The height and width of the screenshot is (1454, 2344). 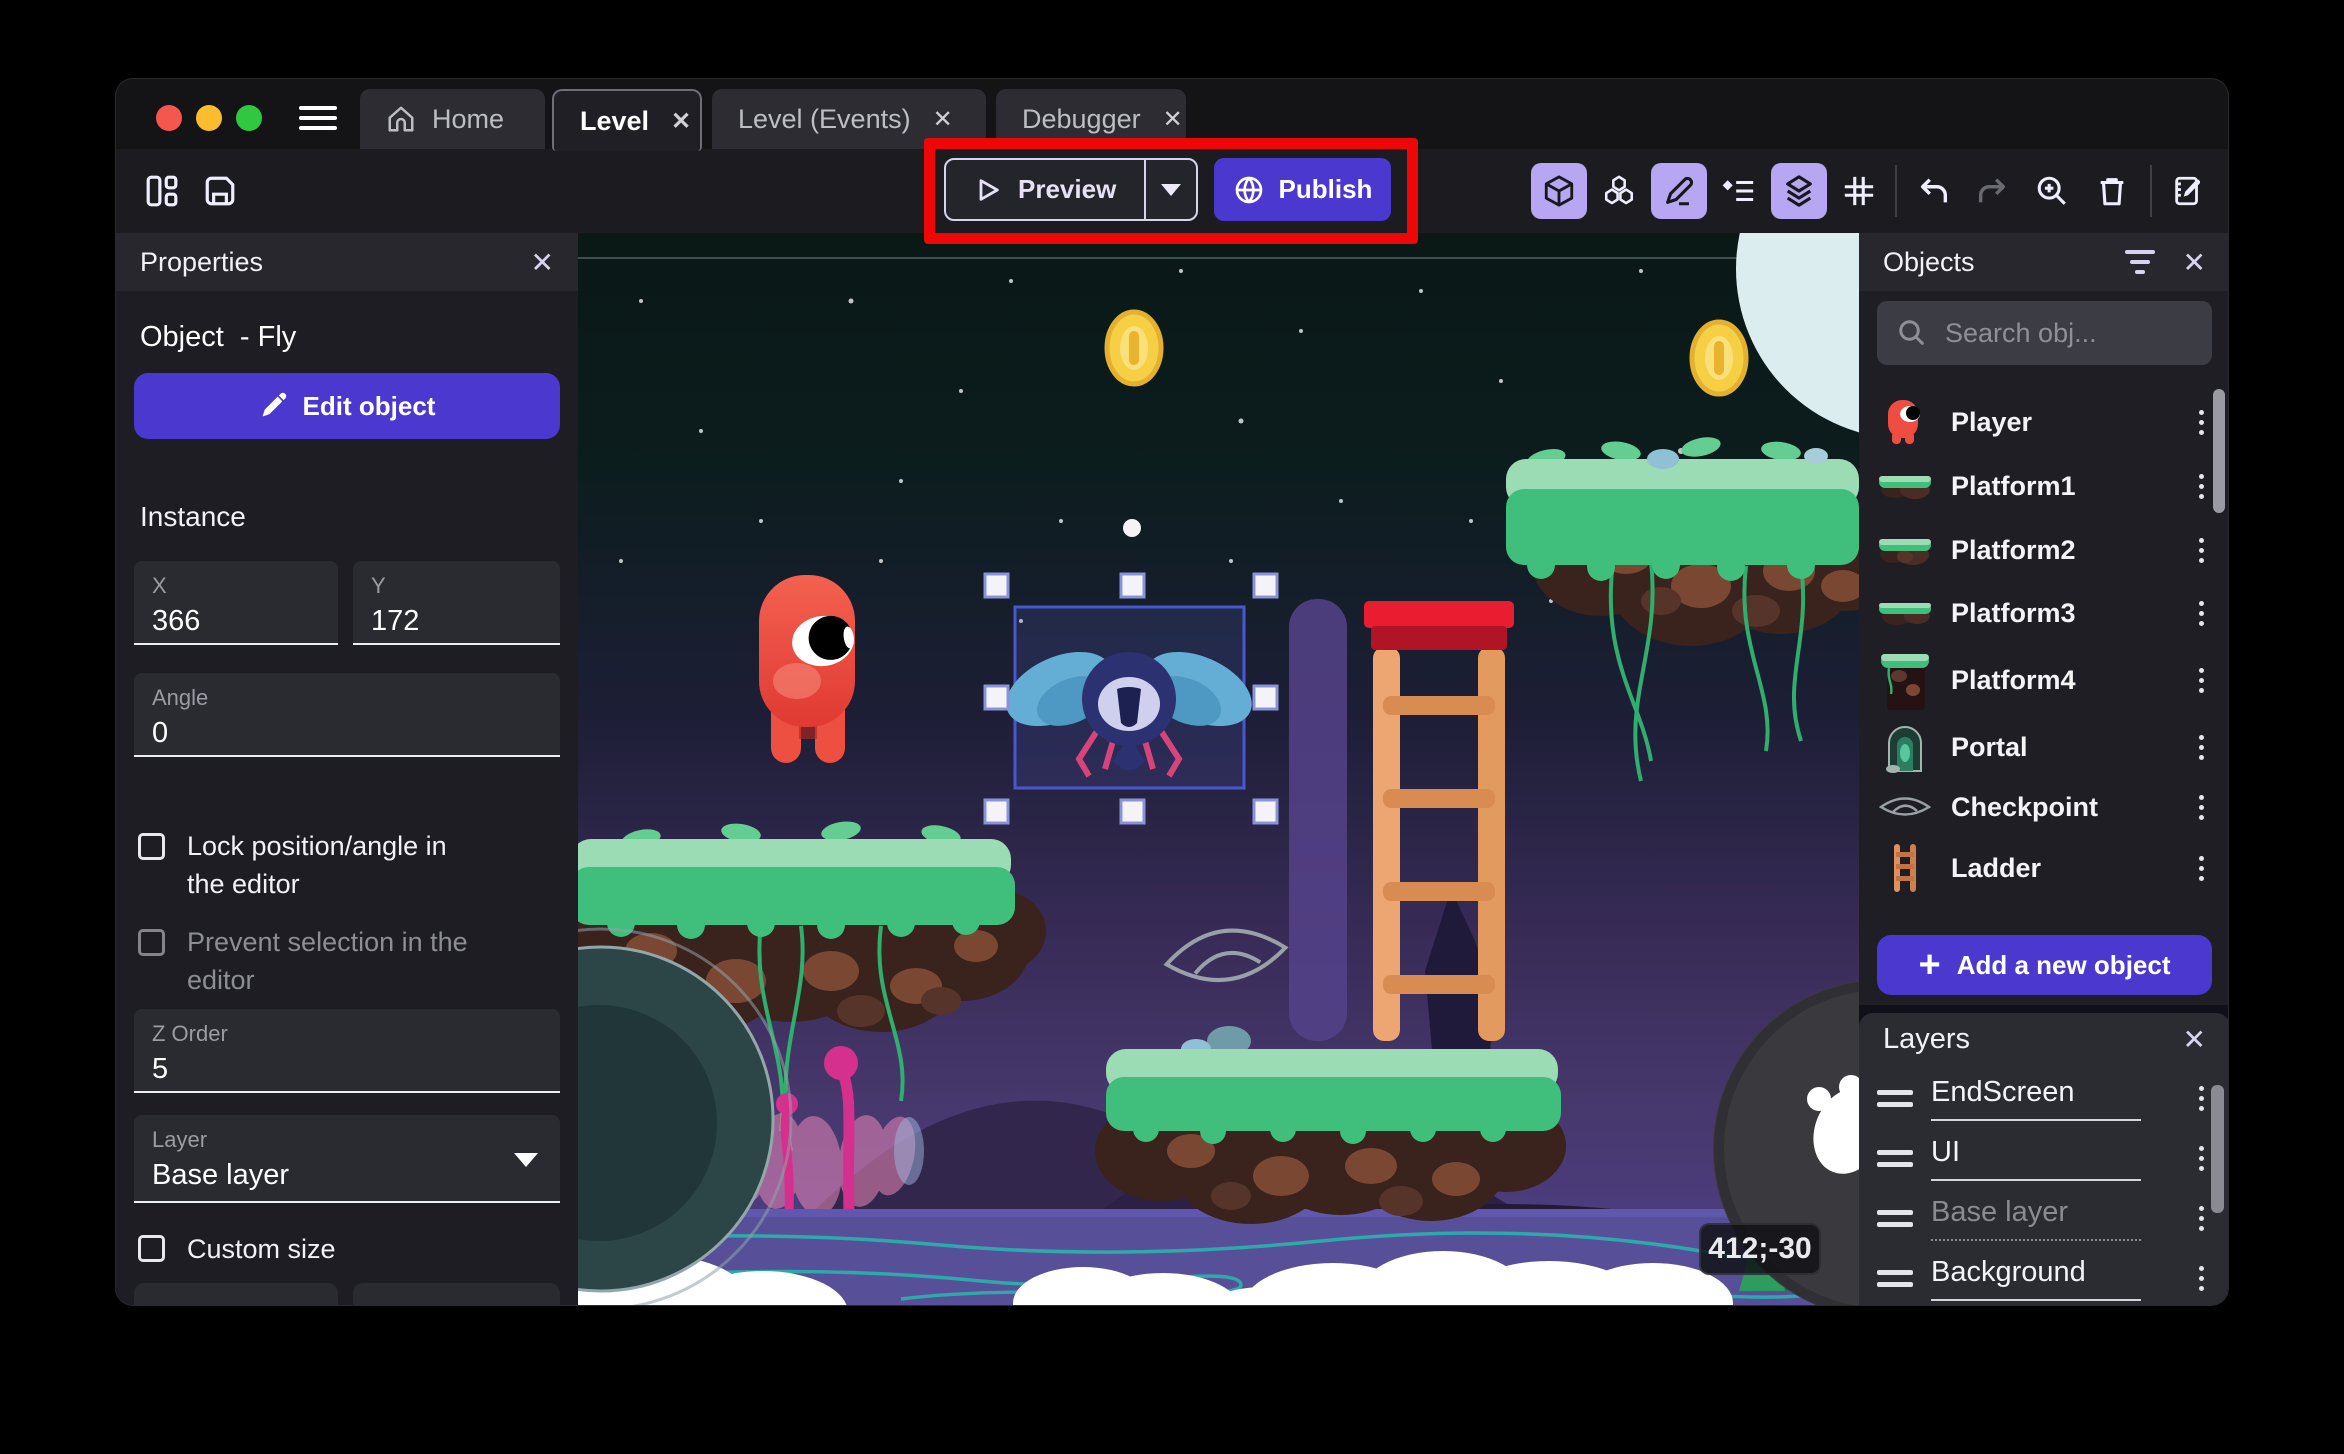 I want to click on custom-size-checkbox-row: Custom size, so click(x=347, y=1249).